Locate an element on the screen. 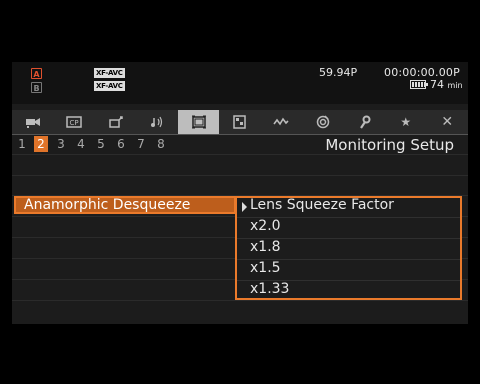 This screenshot has height=384, width=480. menu-title: Monitoring Setup is located at coordinates (389, 145).